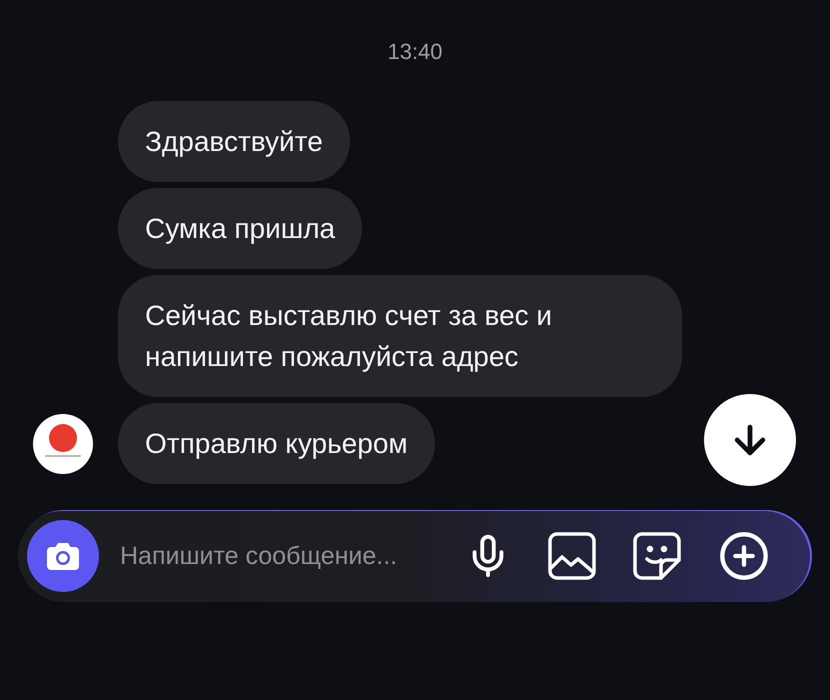 This screenshot has height=700, width=830. I want to click on camera-button, so click(63, 556).